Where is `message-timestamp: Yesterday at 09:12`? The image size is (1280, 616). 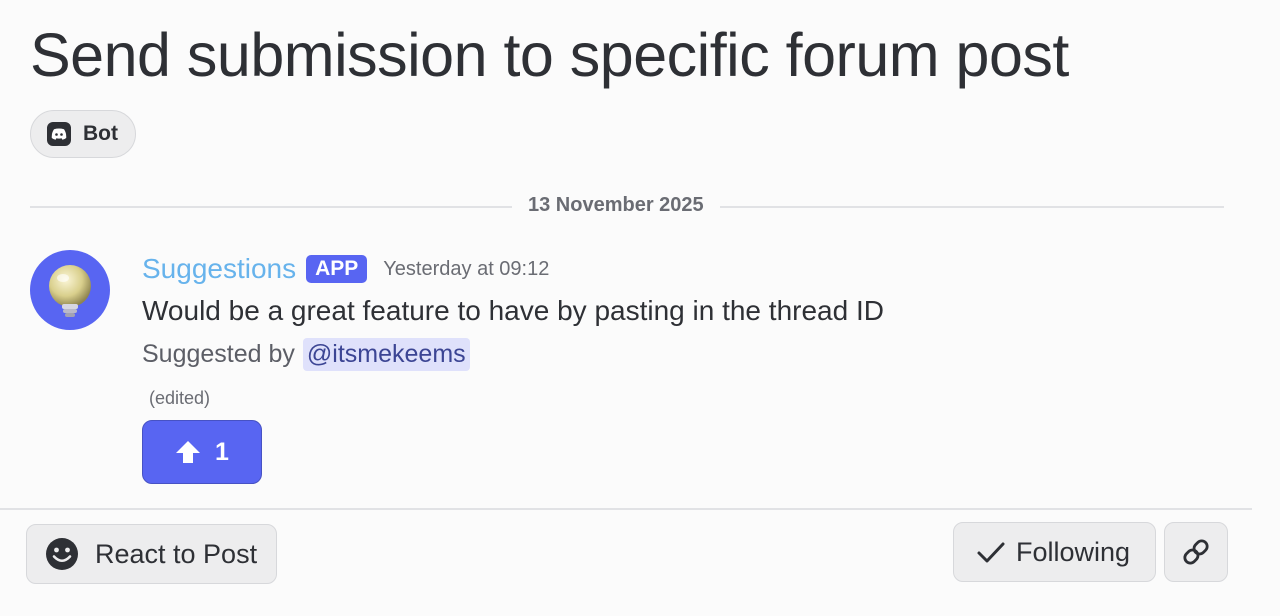
message-timestamp: Yesterday at 09:12 is located at coordinates (466, 269).